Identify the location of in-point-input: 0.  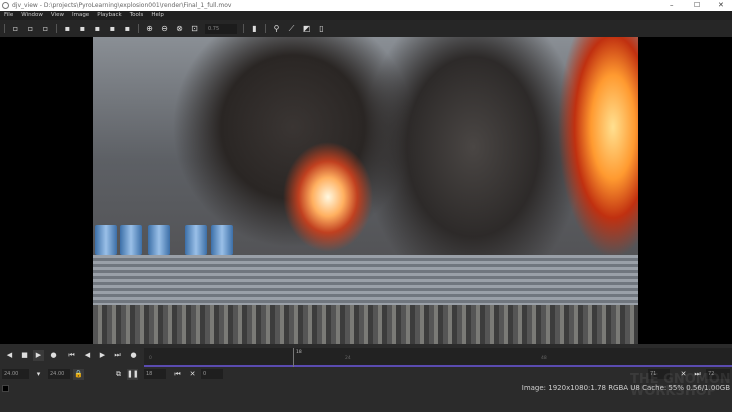
(212, 374).